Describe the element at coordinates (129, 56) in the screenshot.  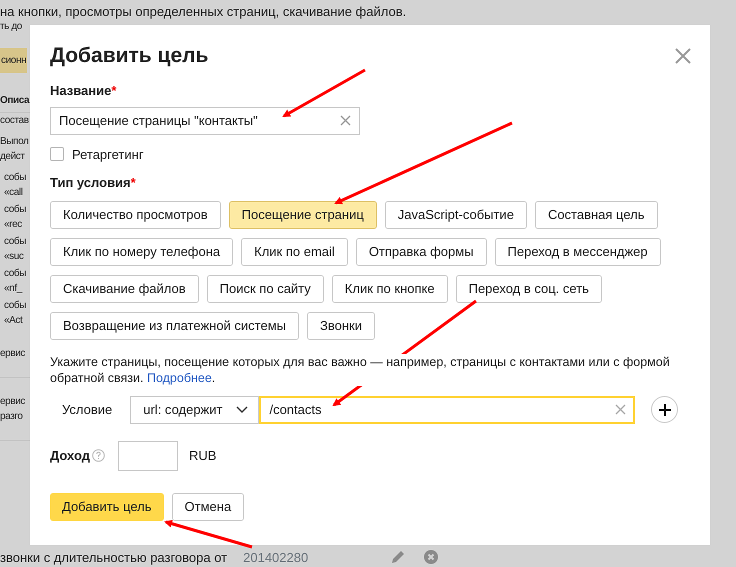
I see `dialog-title: Добавить цель` at that location.